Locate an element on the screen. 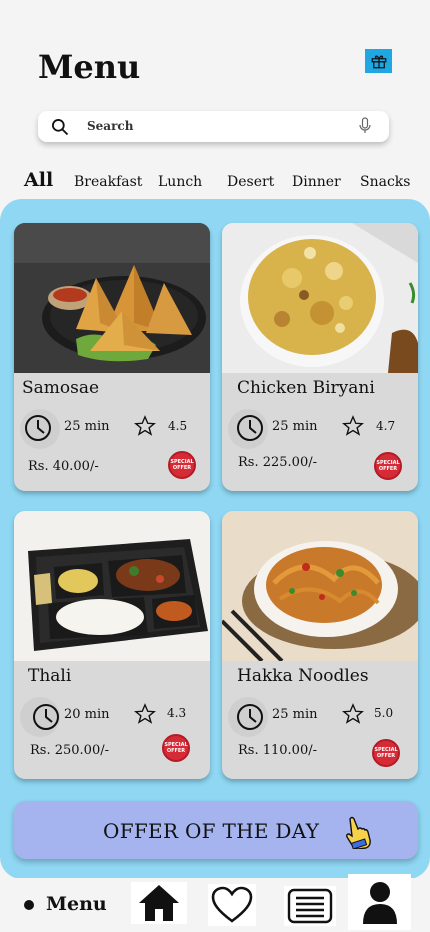  item-name: Samosae is located at coordinates (61, 388).